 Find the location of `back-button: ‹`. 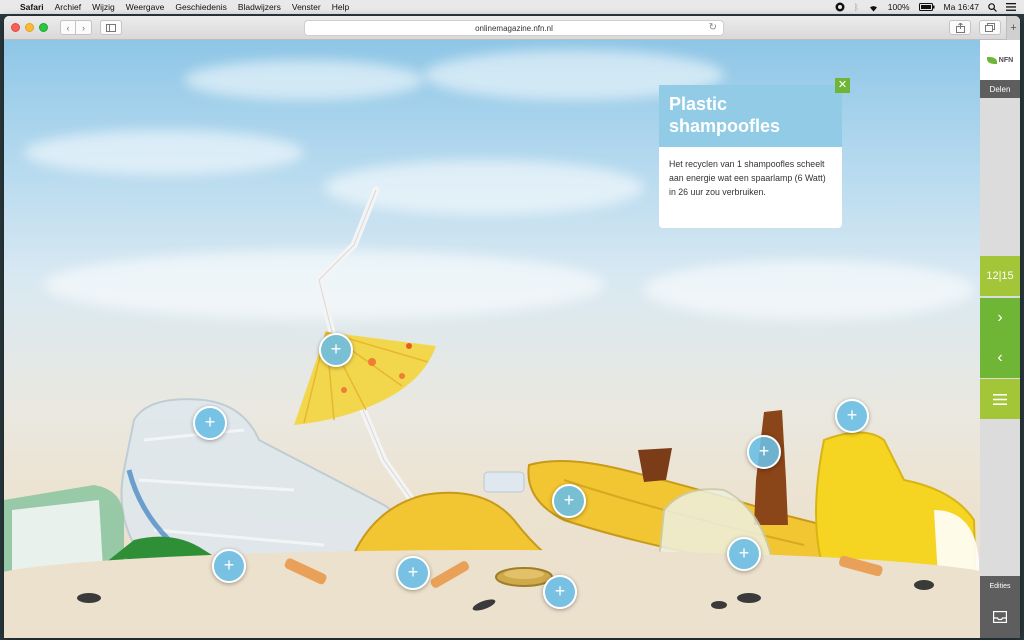

back-button: ‹ is located at coordinates (68, 27).